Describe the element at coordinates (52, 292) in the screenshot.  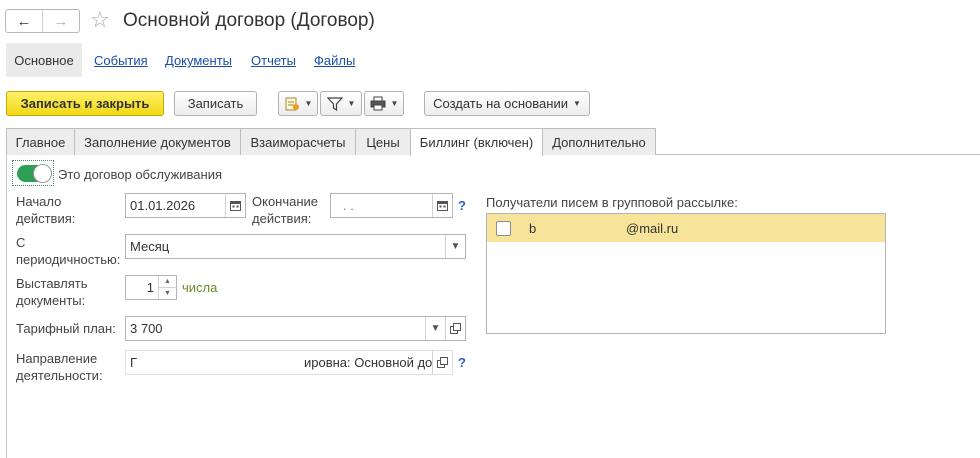
I see `issue-documents-label: Выставлять документы:` at that location.